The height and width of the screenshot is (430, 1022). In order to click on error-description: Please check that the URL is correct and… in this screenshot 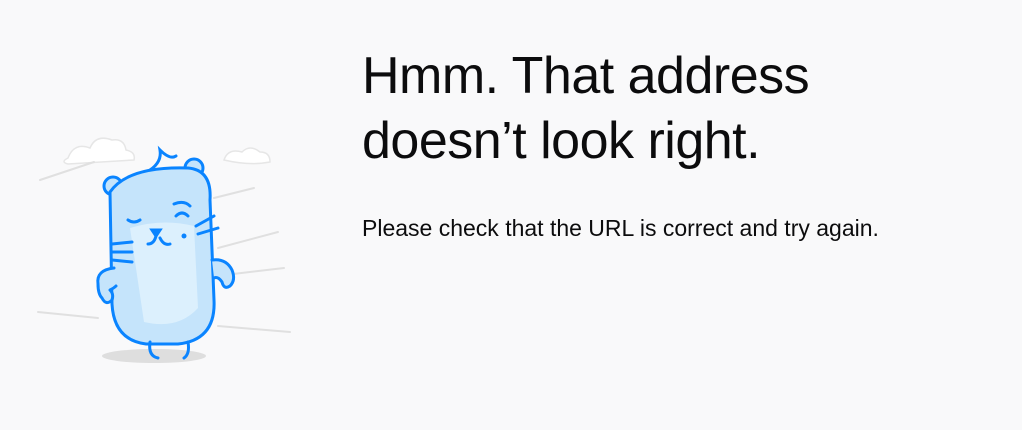, I will do `click(620, 228)`.